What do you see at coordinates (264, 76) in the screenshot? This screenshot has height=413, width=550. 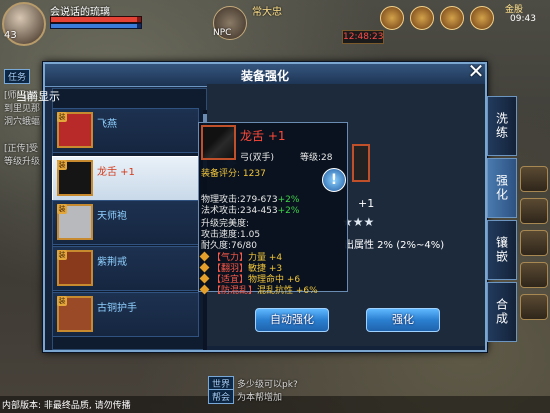 I see `dialog-title: 装备强化` at bounding box center [264, 76].